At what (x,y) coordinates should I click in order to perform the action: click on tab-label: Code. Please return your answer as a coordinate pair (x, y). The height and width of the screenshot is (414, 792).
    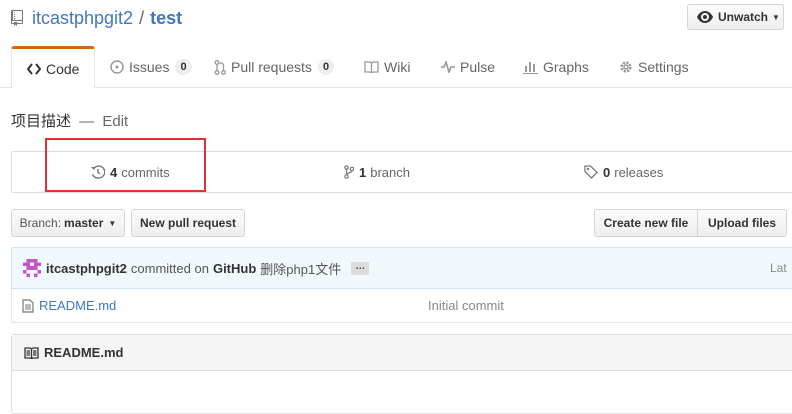
    Looking at the image, I should click on (63, 68).